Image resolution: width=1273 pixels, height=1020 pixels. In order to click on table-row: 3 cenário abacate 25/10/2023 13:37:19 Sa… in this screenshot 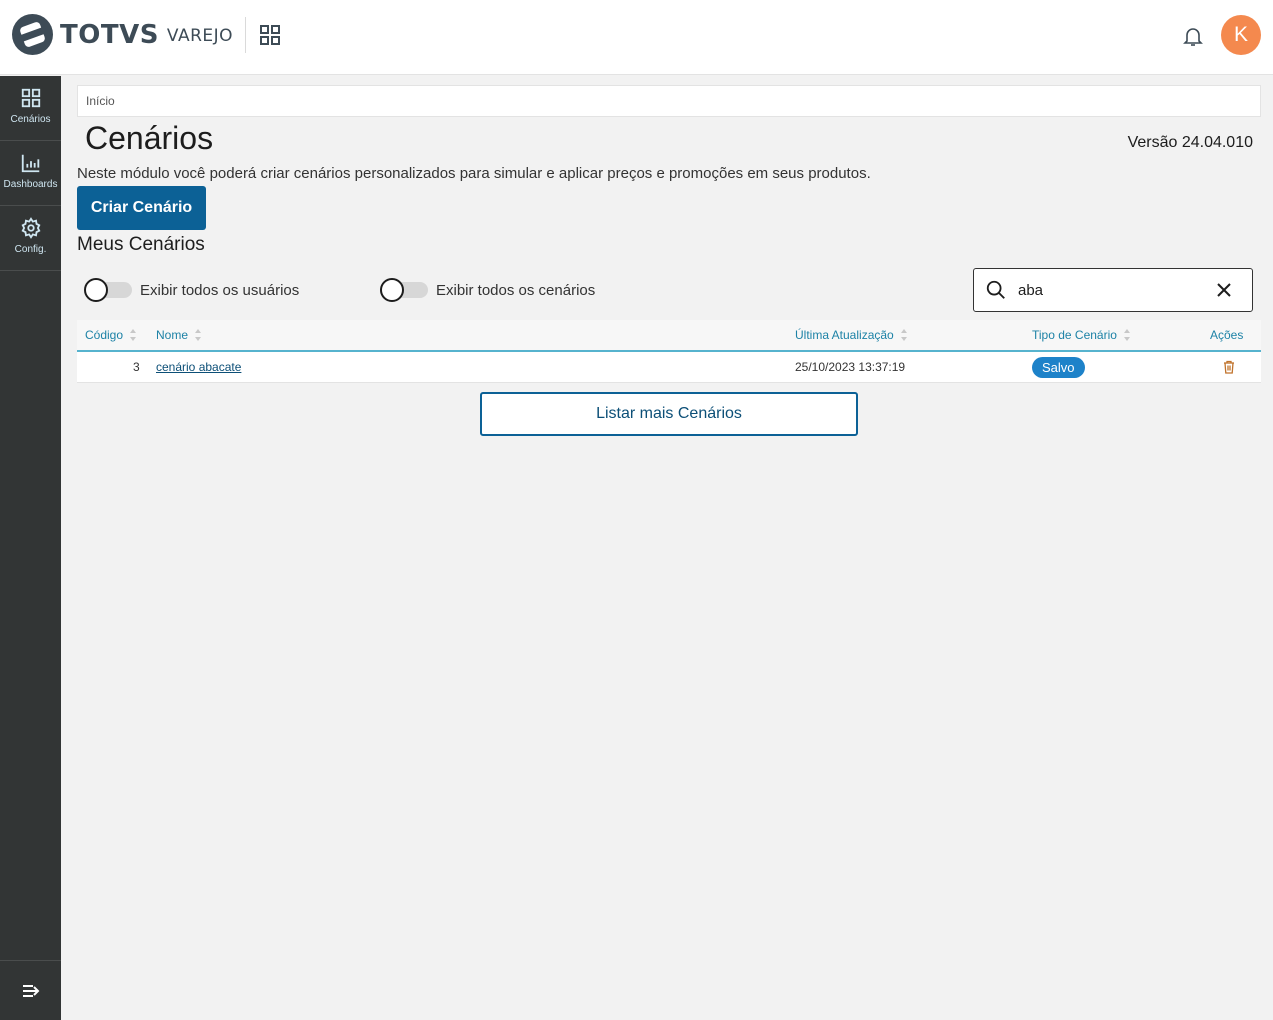, I will do `click(669, 367)`.